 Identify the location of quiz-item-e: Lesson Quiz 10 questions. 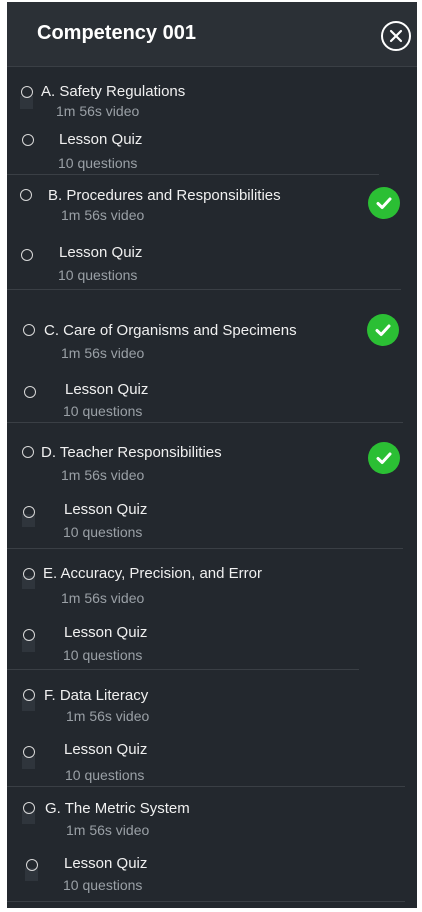
(212, 651).